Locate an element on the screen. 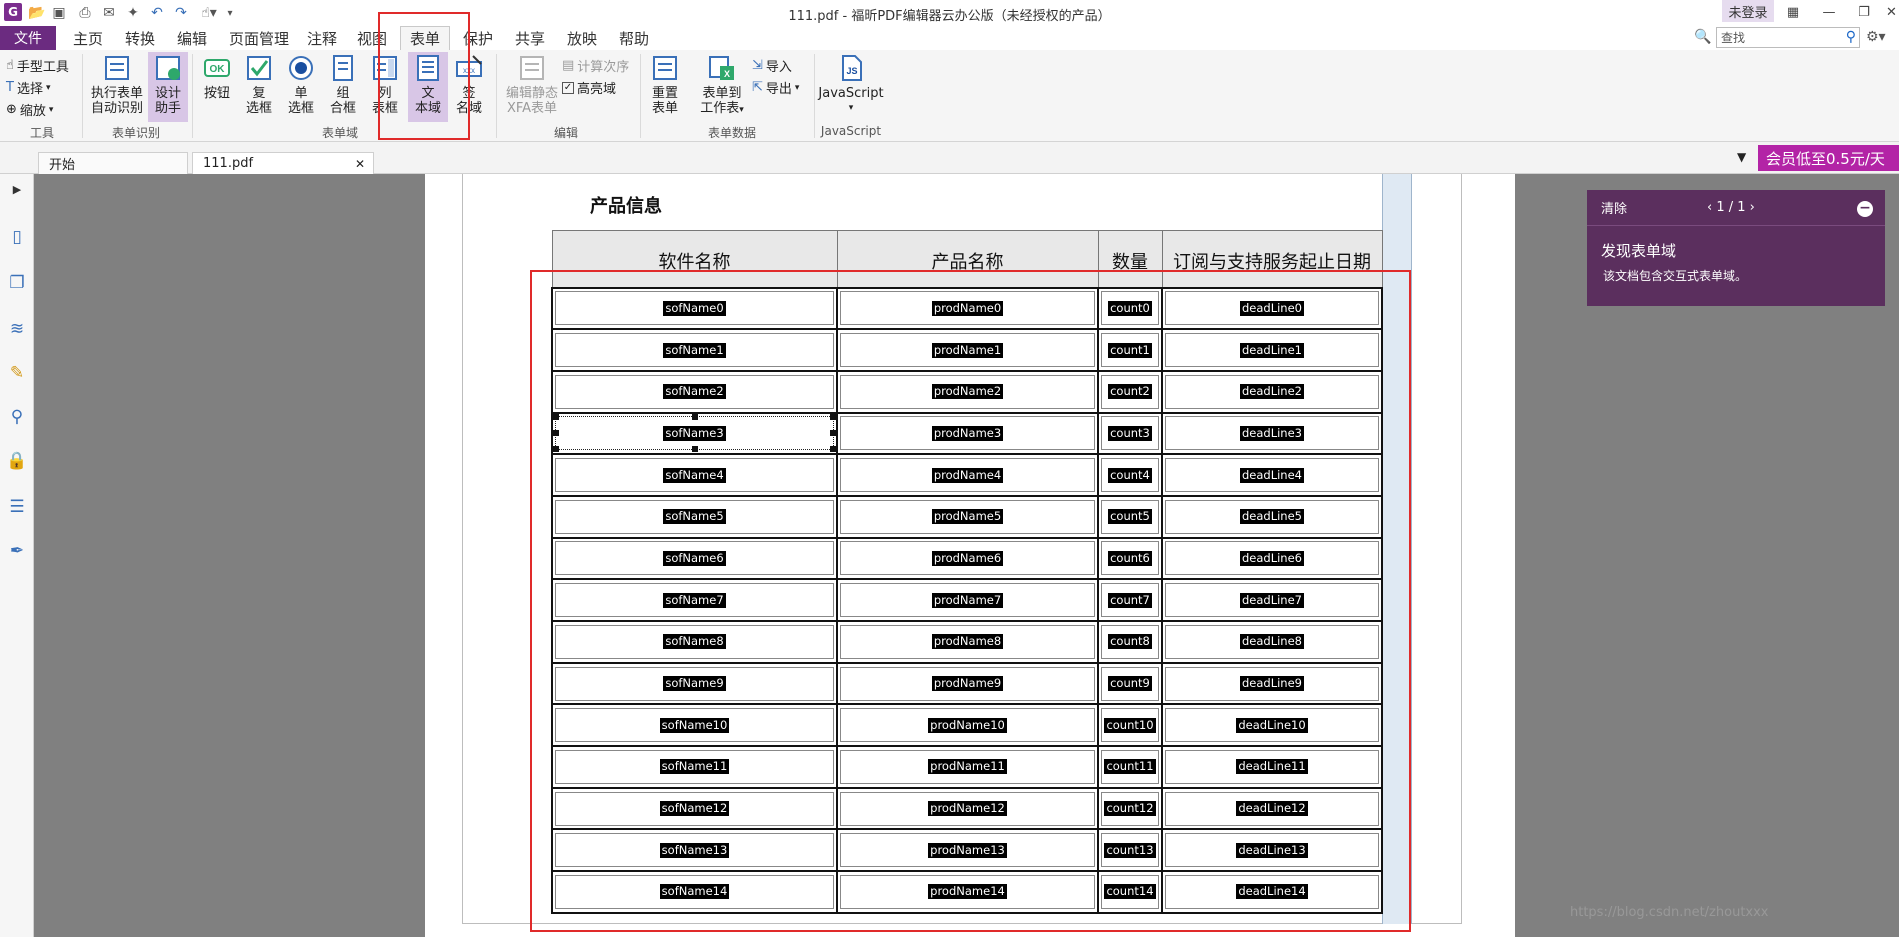 The width and height of the screenshot is (1899, 937). design-assistant-icon is located at coordinates (168, 68).